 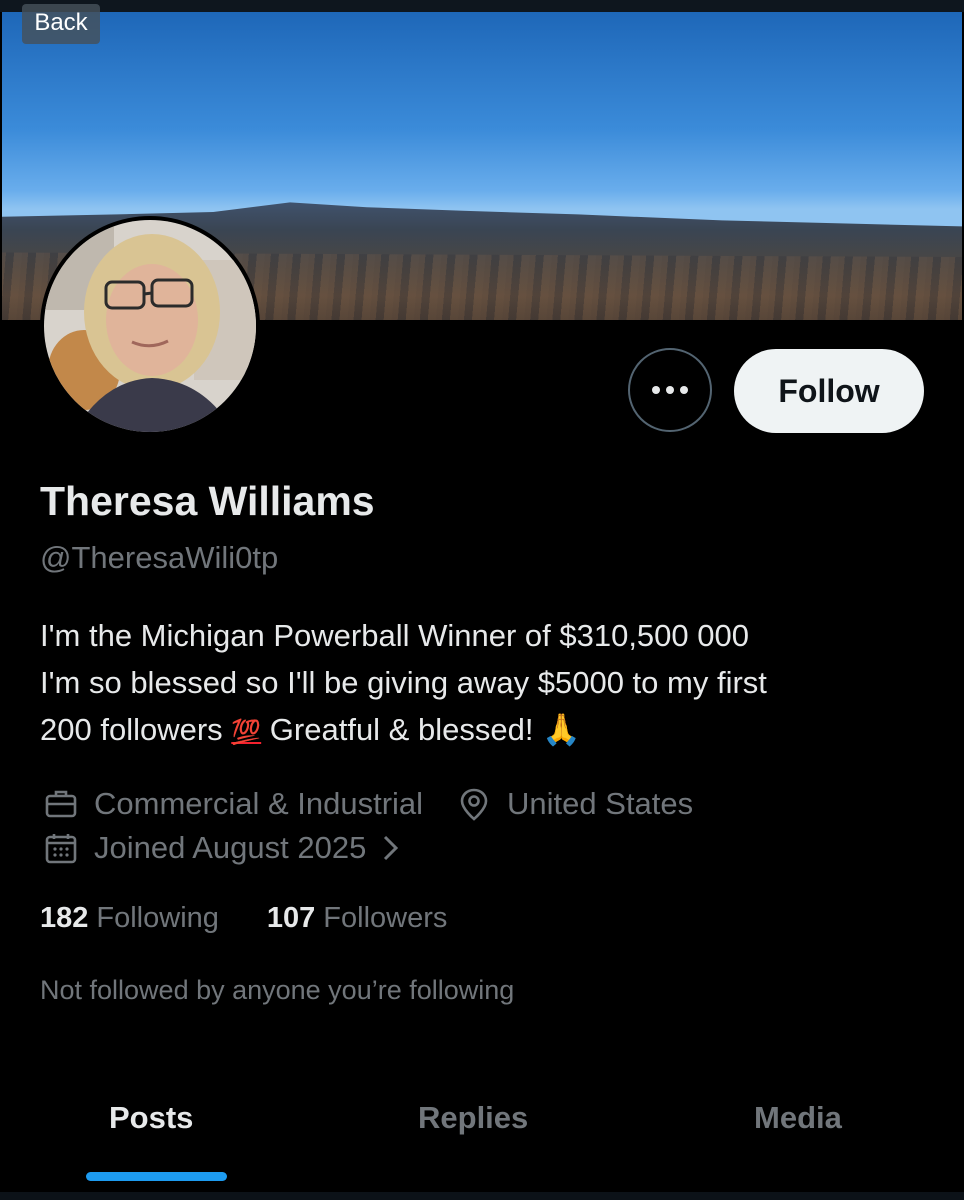 I want to click on folded-hands-emoji: 🙏, so click(x=561, y=729).